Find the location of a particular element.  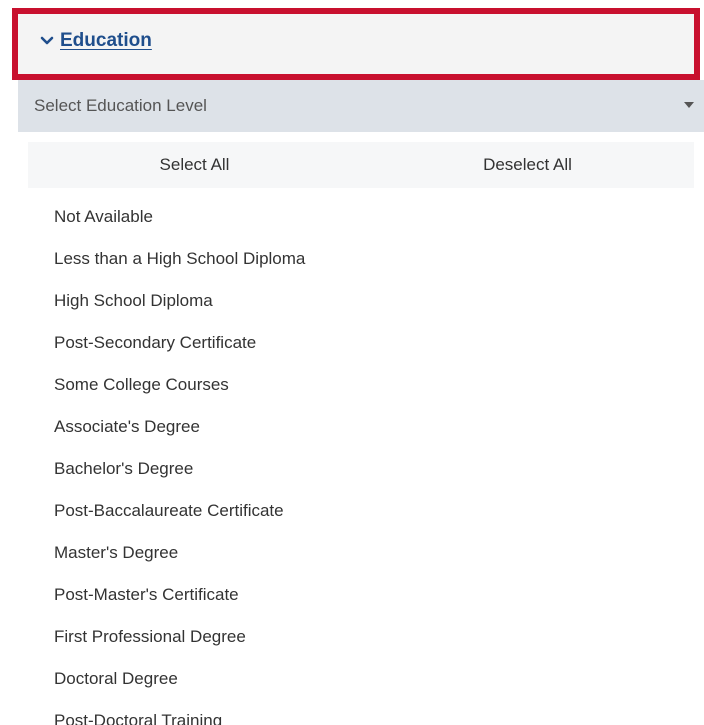

option-less-than-high-school: Less than a High School Diploma is located at coordinates (179, 259).